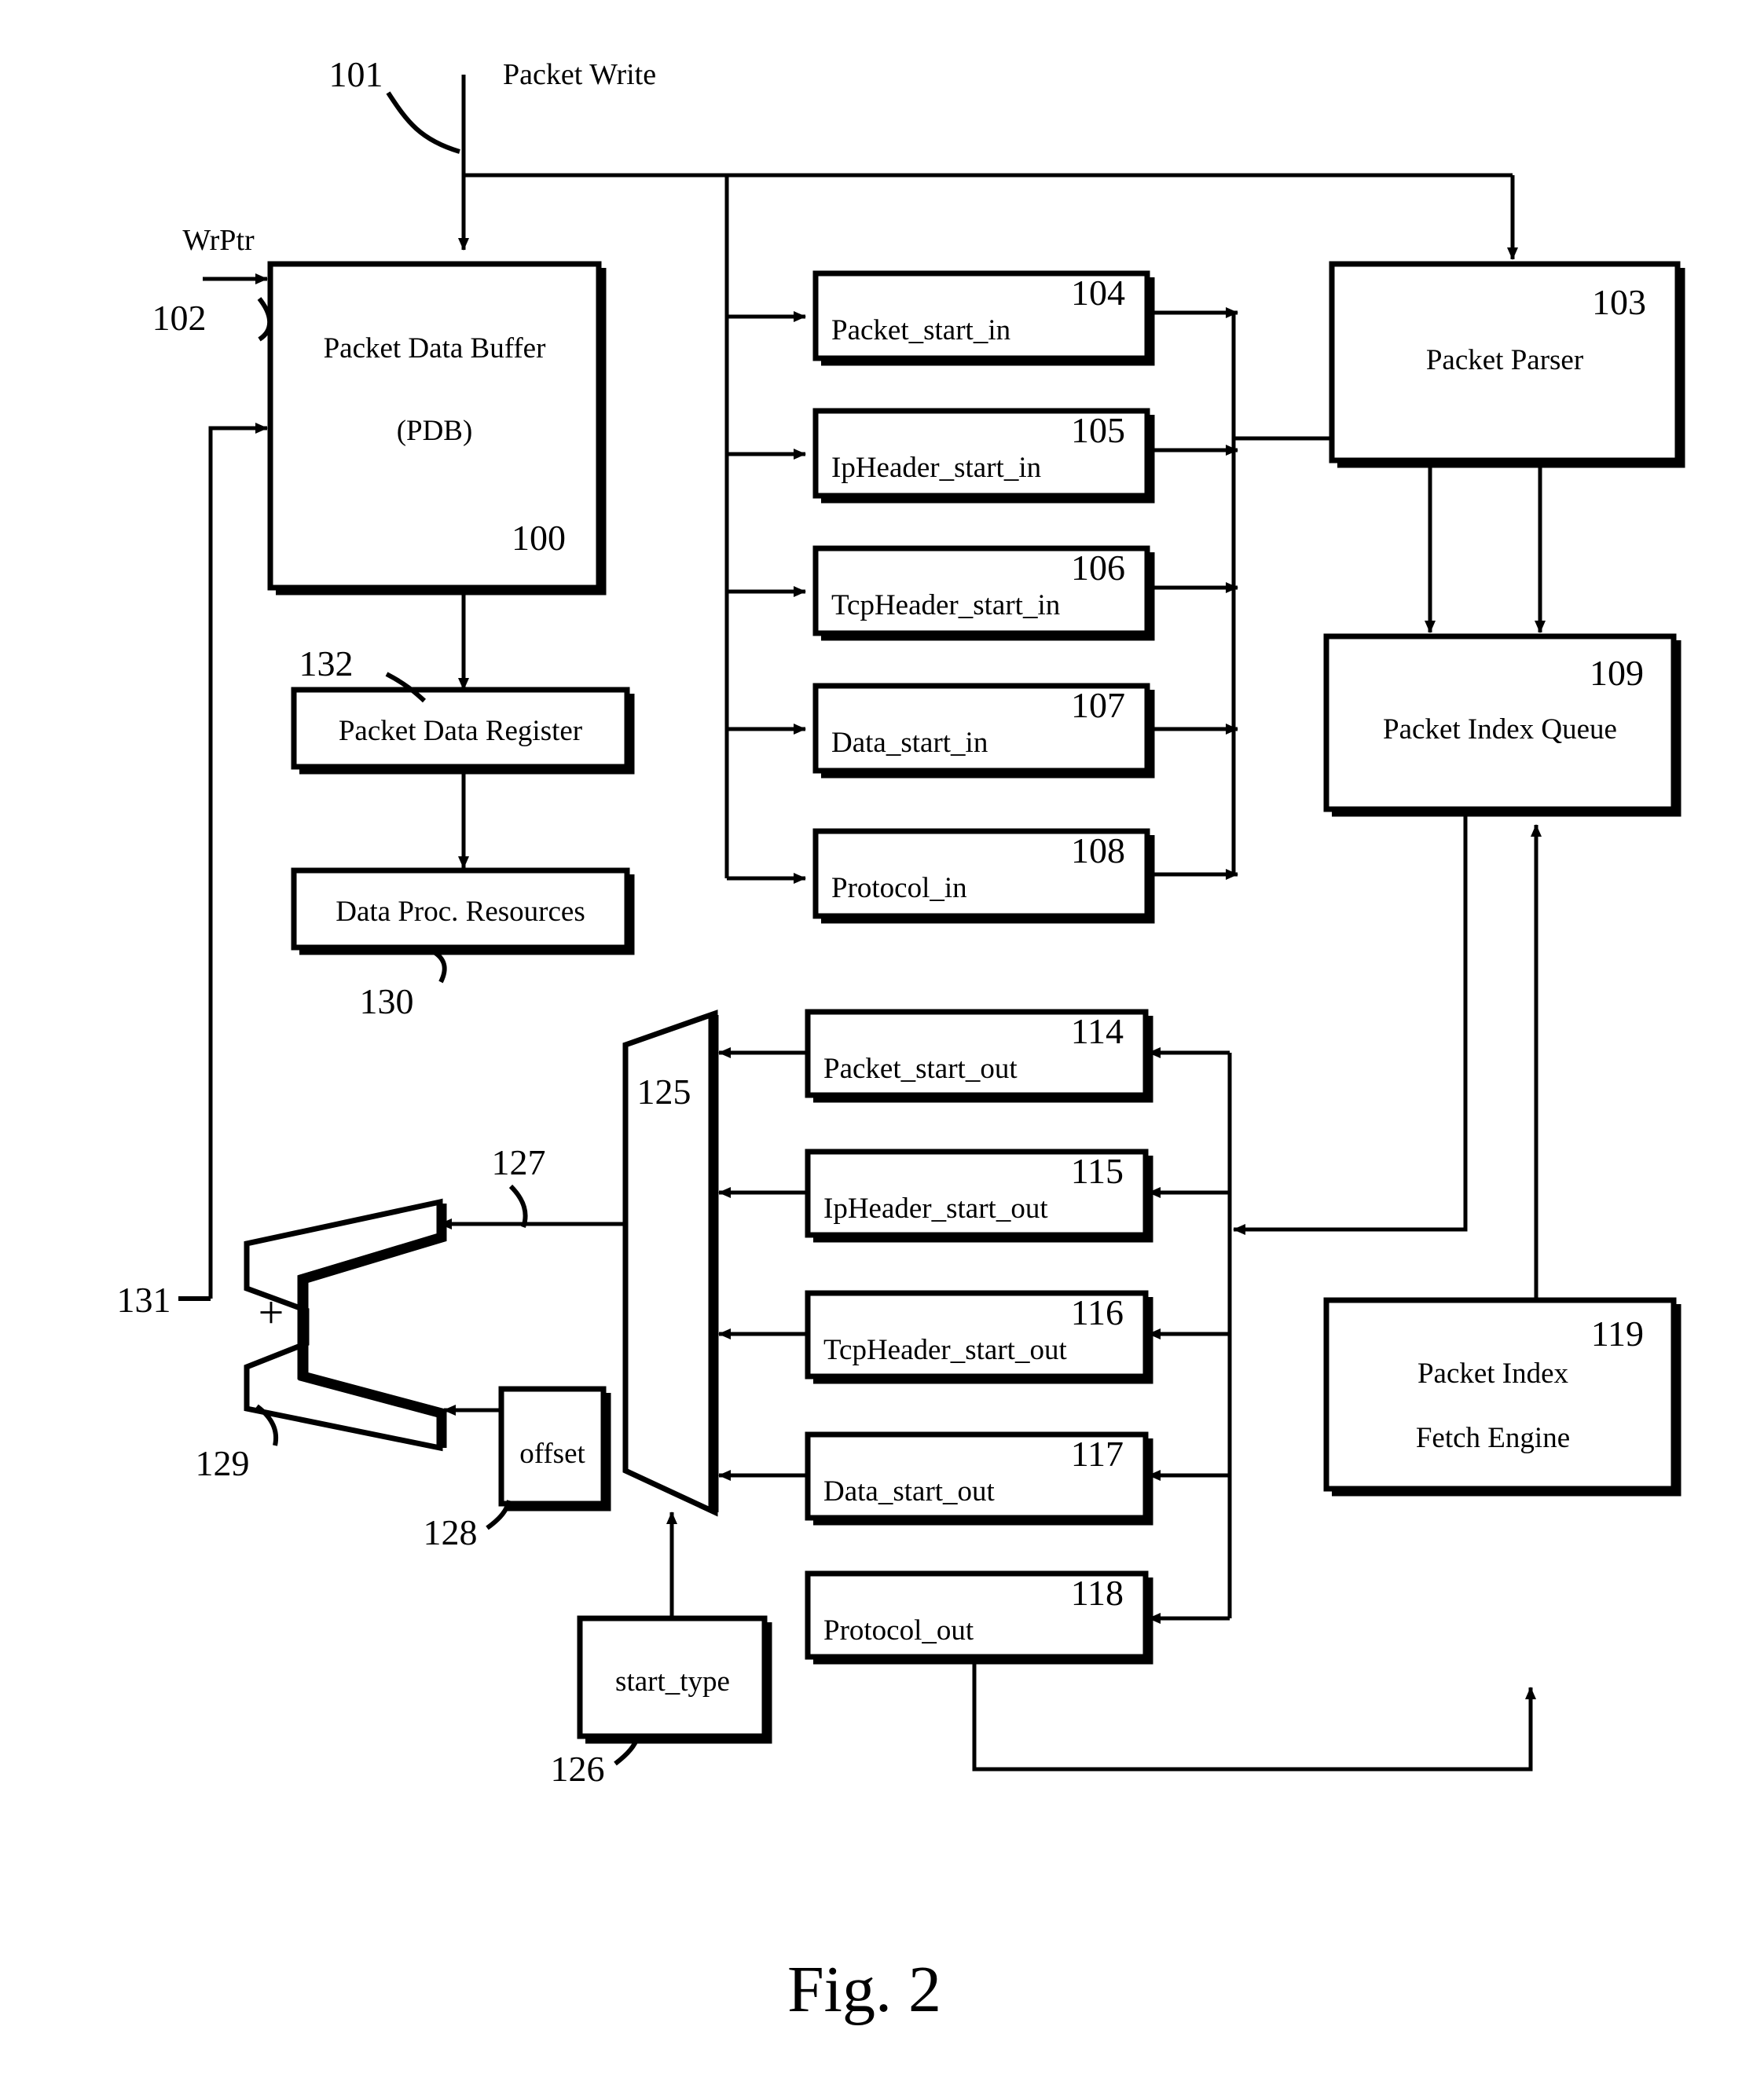  I want to click on ref-number: 104, so click(1098, 293).